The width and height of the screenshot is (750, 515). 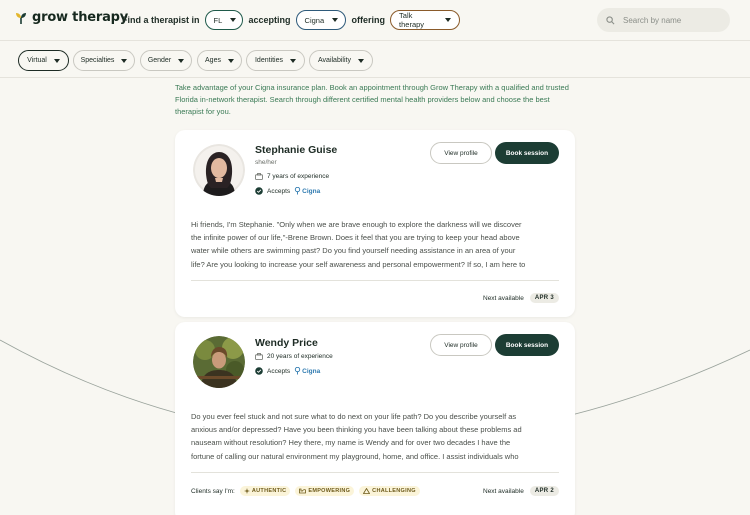 What do you see at coordinates (368, 20) in the screenshot?
I see `offering-label: offering` at bounding box center [368, 20].